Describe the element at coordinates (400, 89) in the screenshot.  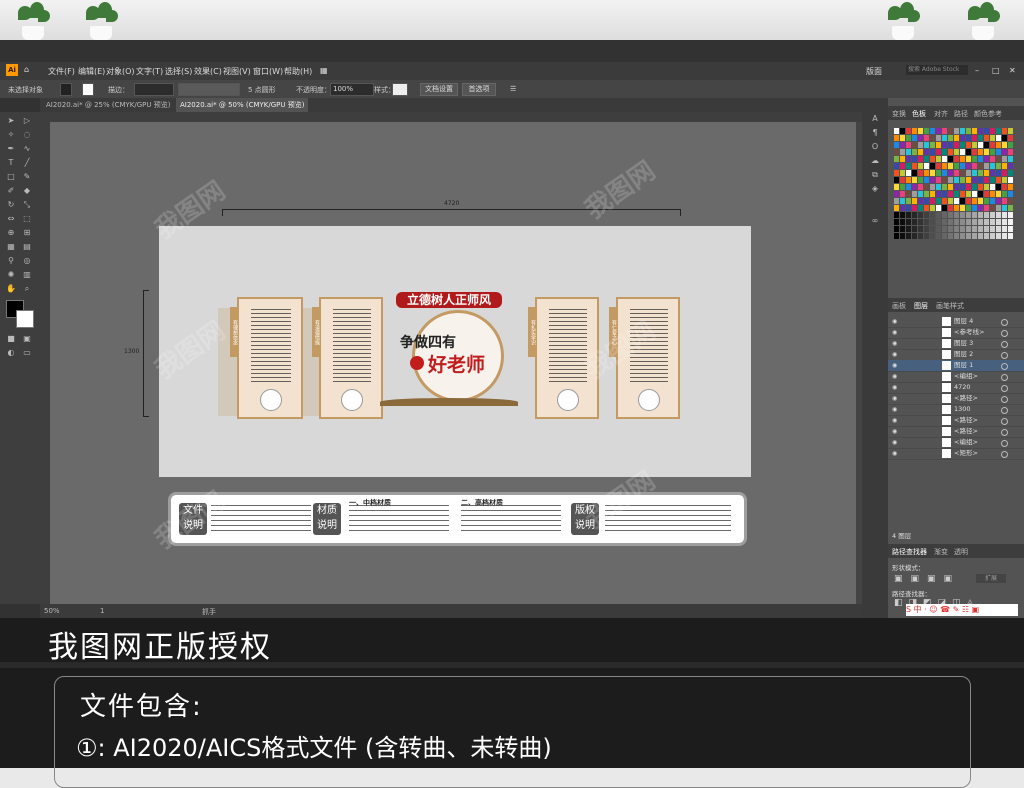
I see `style-swatch` at that location.